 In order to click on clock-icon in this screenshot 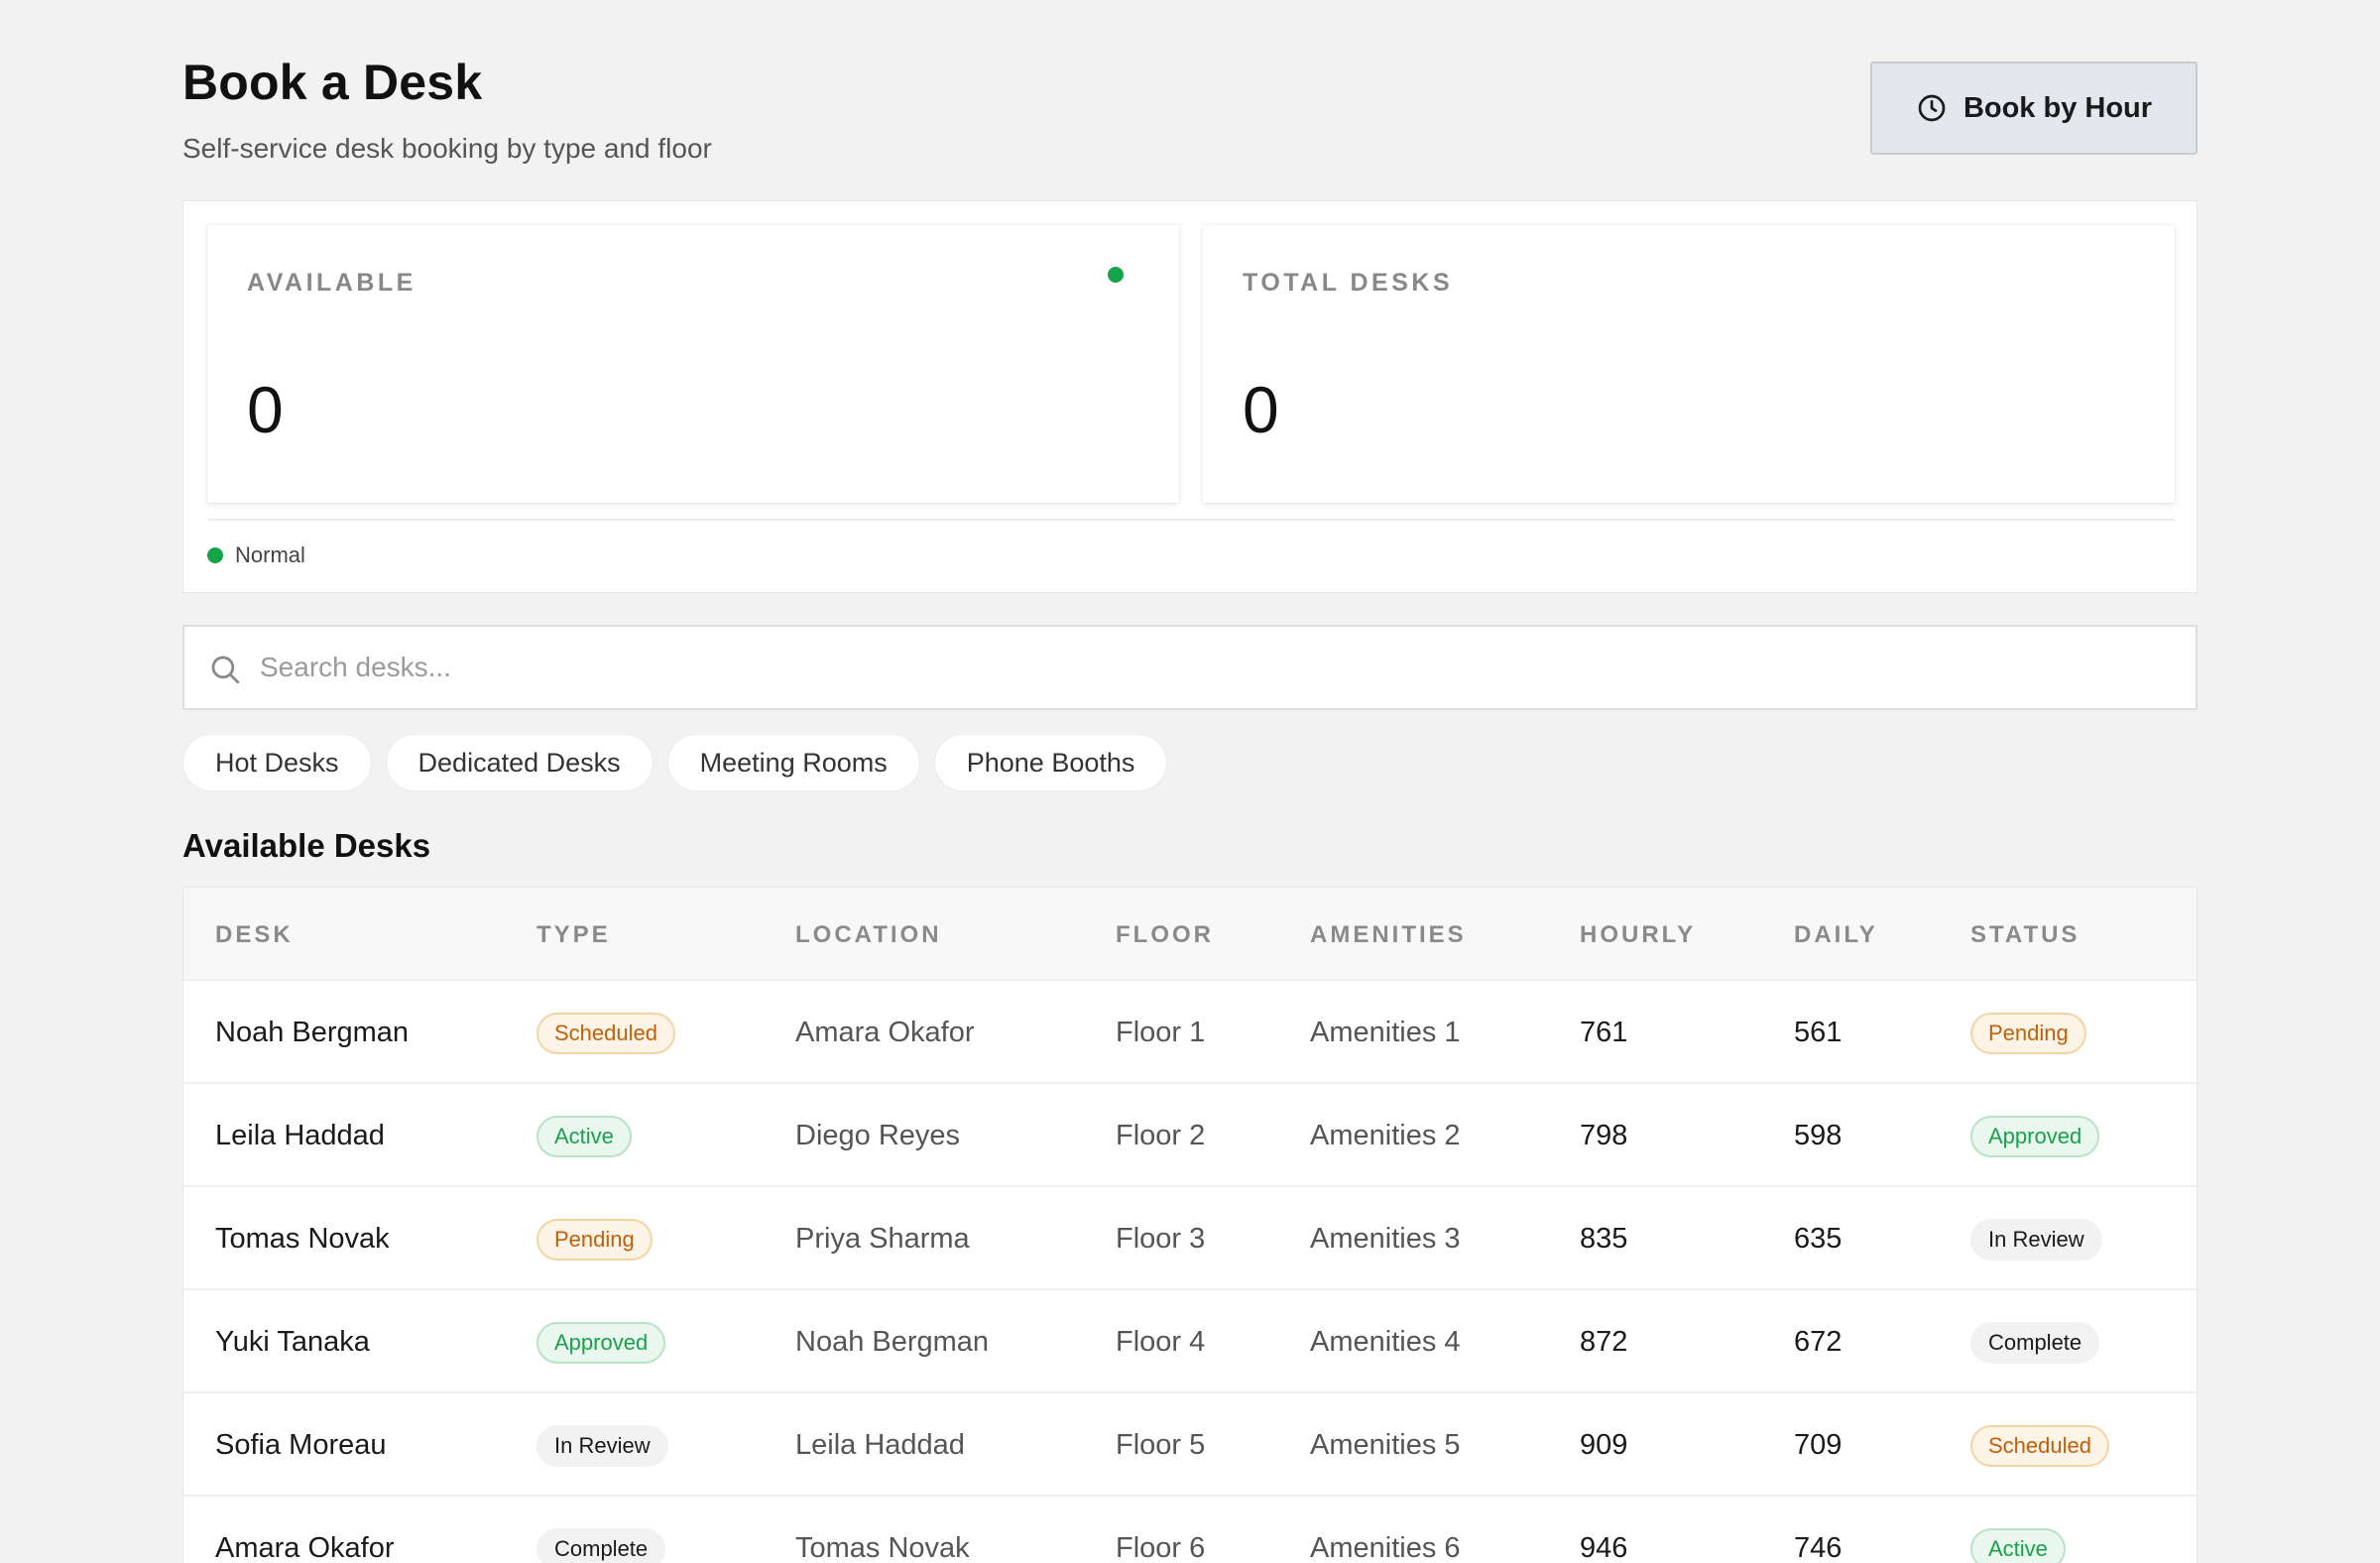, I will do `click(1932, 108)`.